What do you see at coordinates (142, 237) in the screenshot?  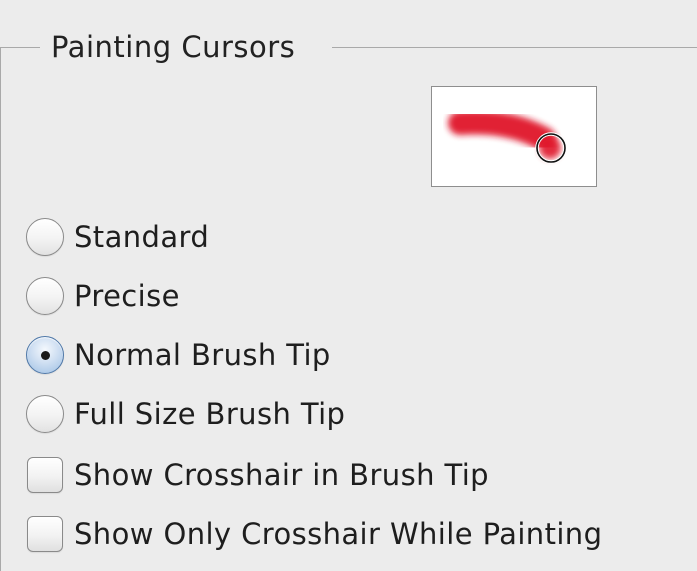 I see `radio-standard-label: Standard` at bounding box center [142, 237].